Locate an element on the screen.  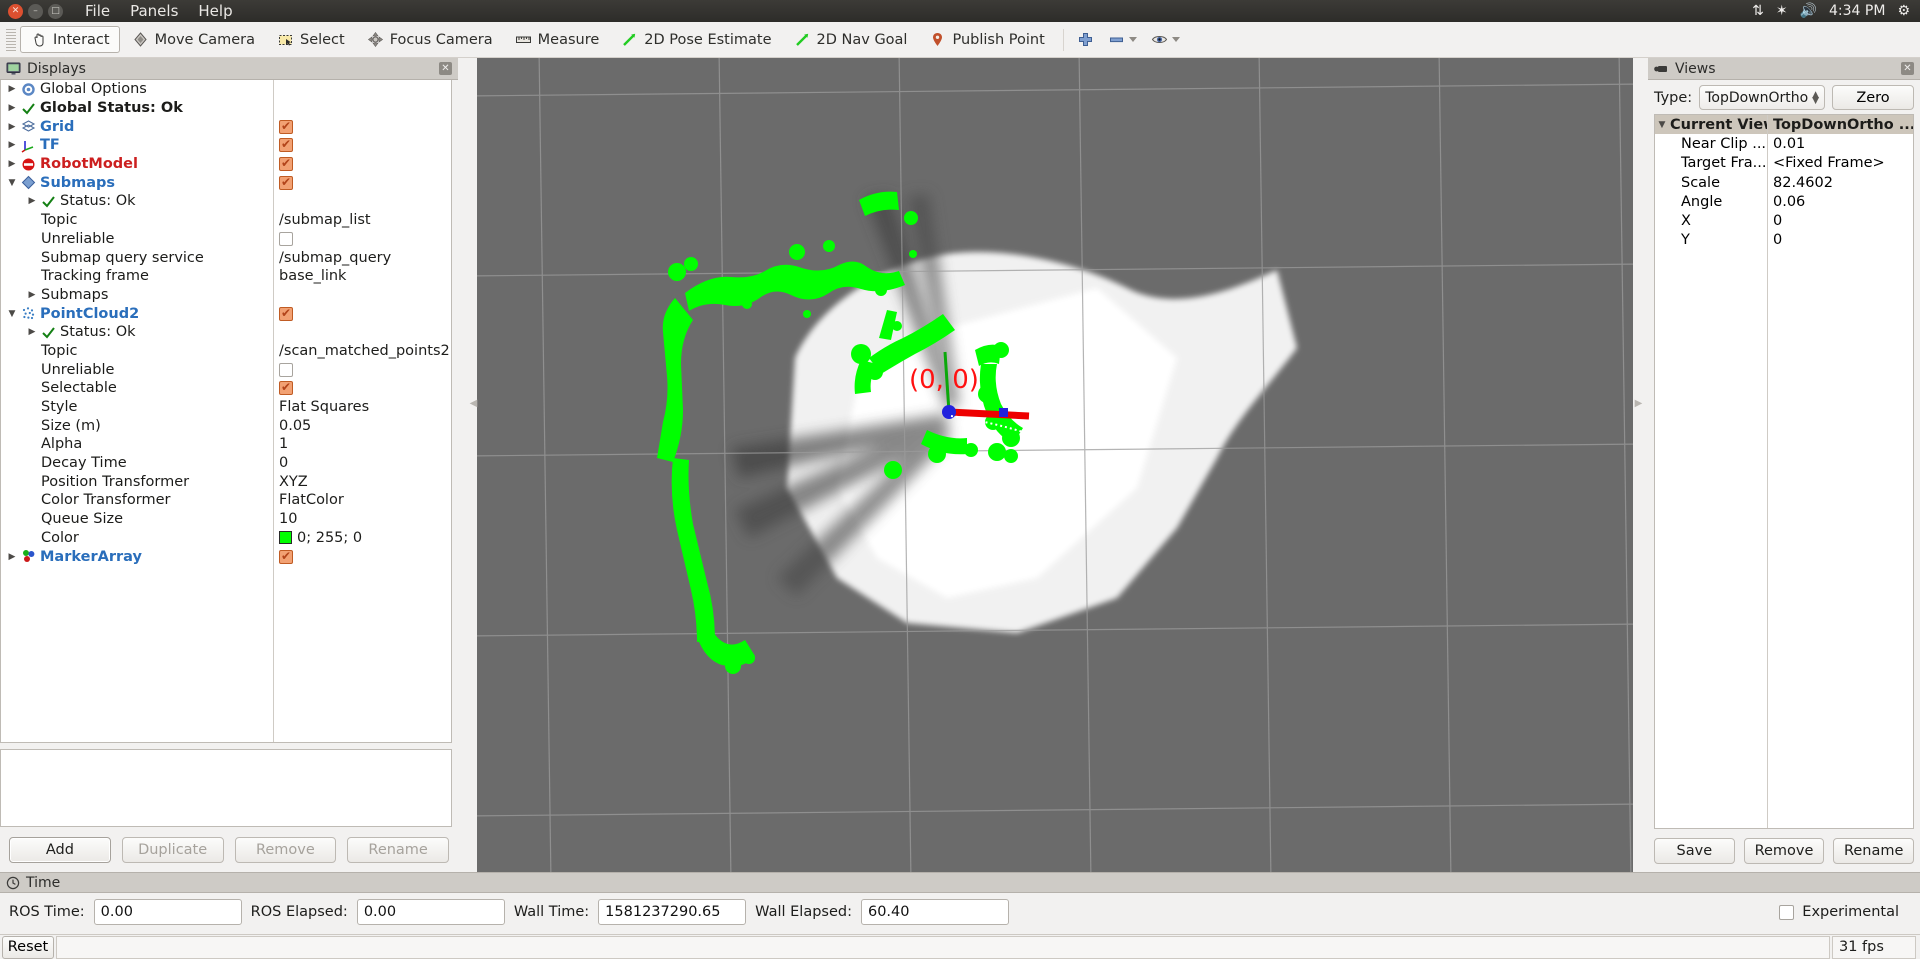
remove-view-button: Remove is located at coordinates (1784, 851).